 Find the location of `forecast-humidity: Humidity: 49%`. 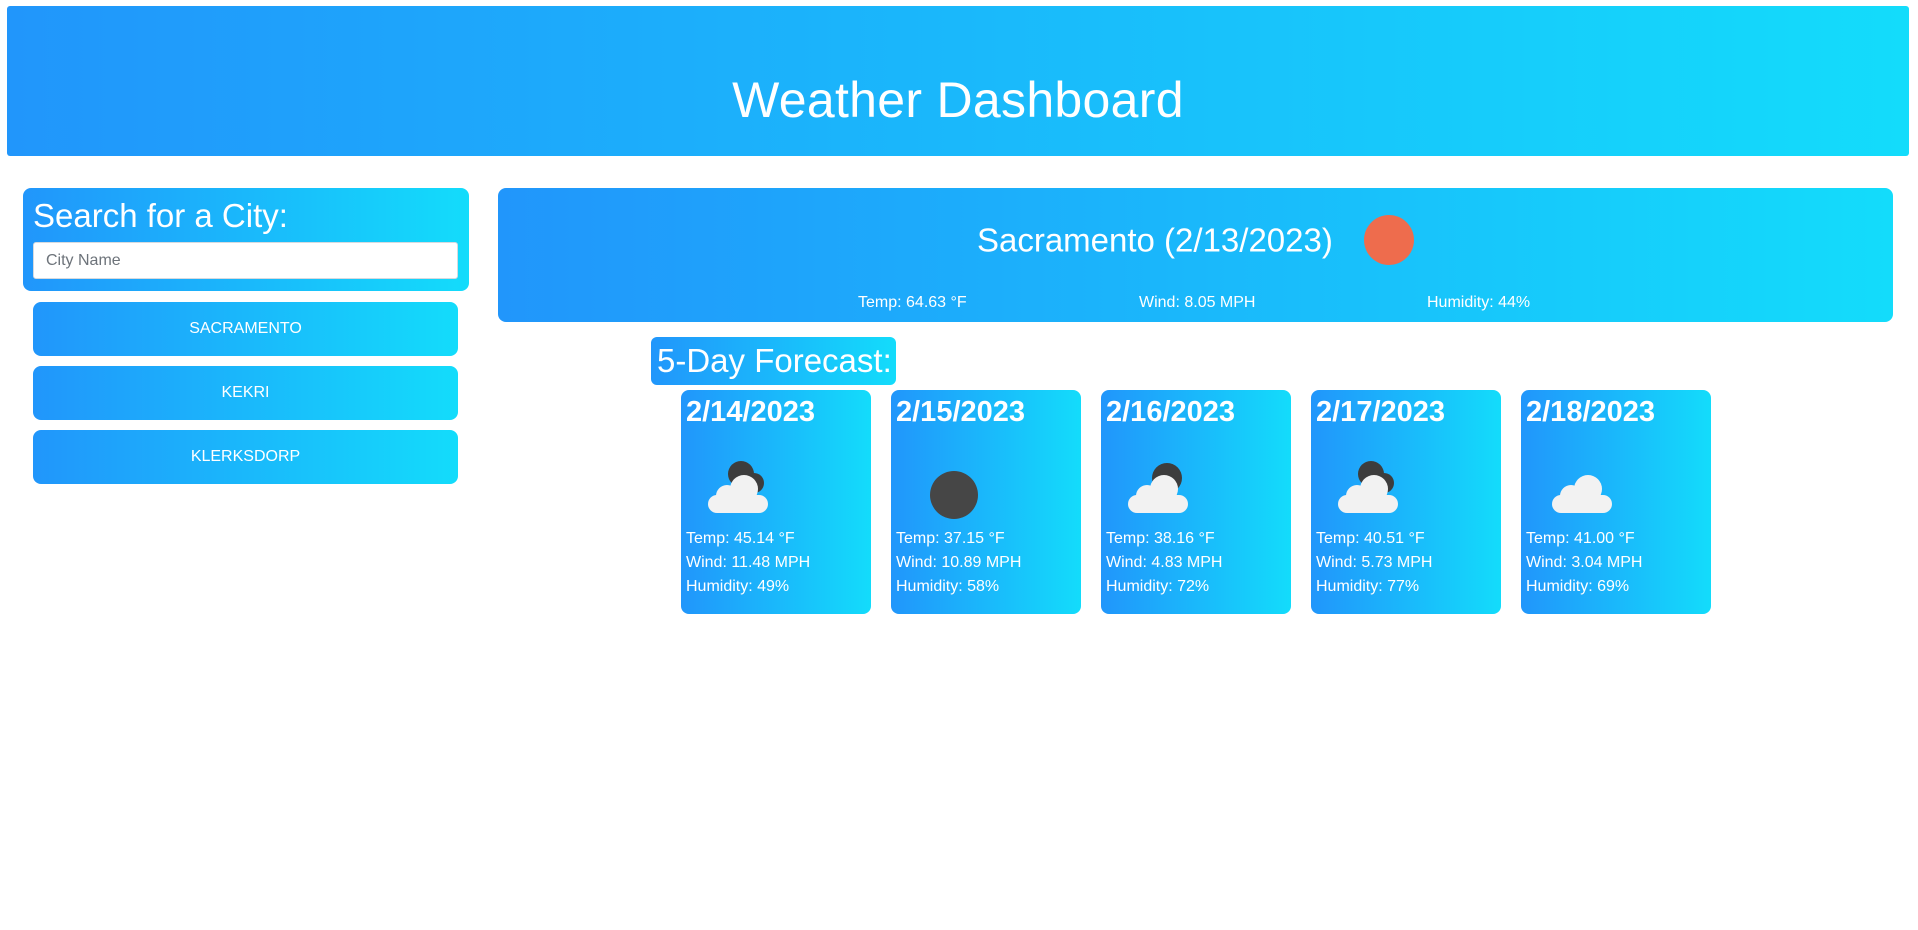

forecast-humidity: Humidity: 49% is located at coordinates (738, 586).